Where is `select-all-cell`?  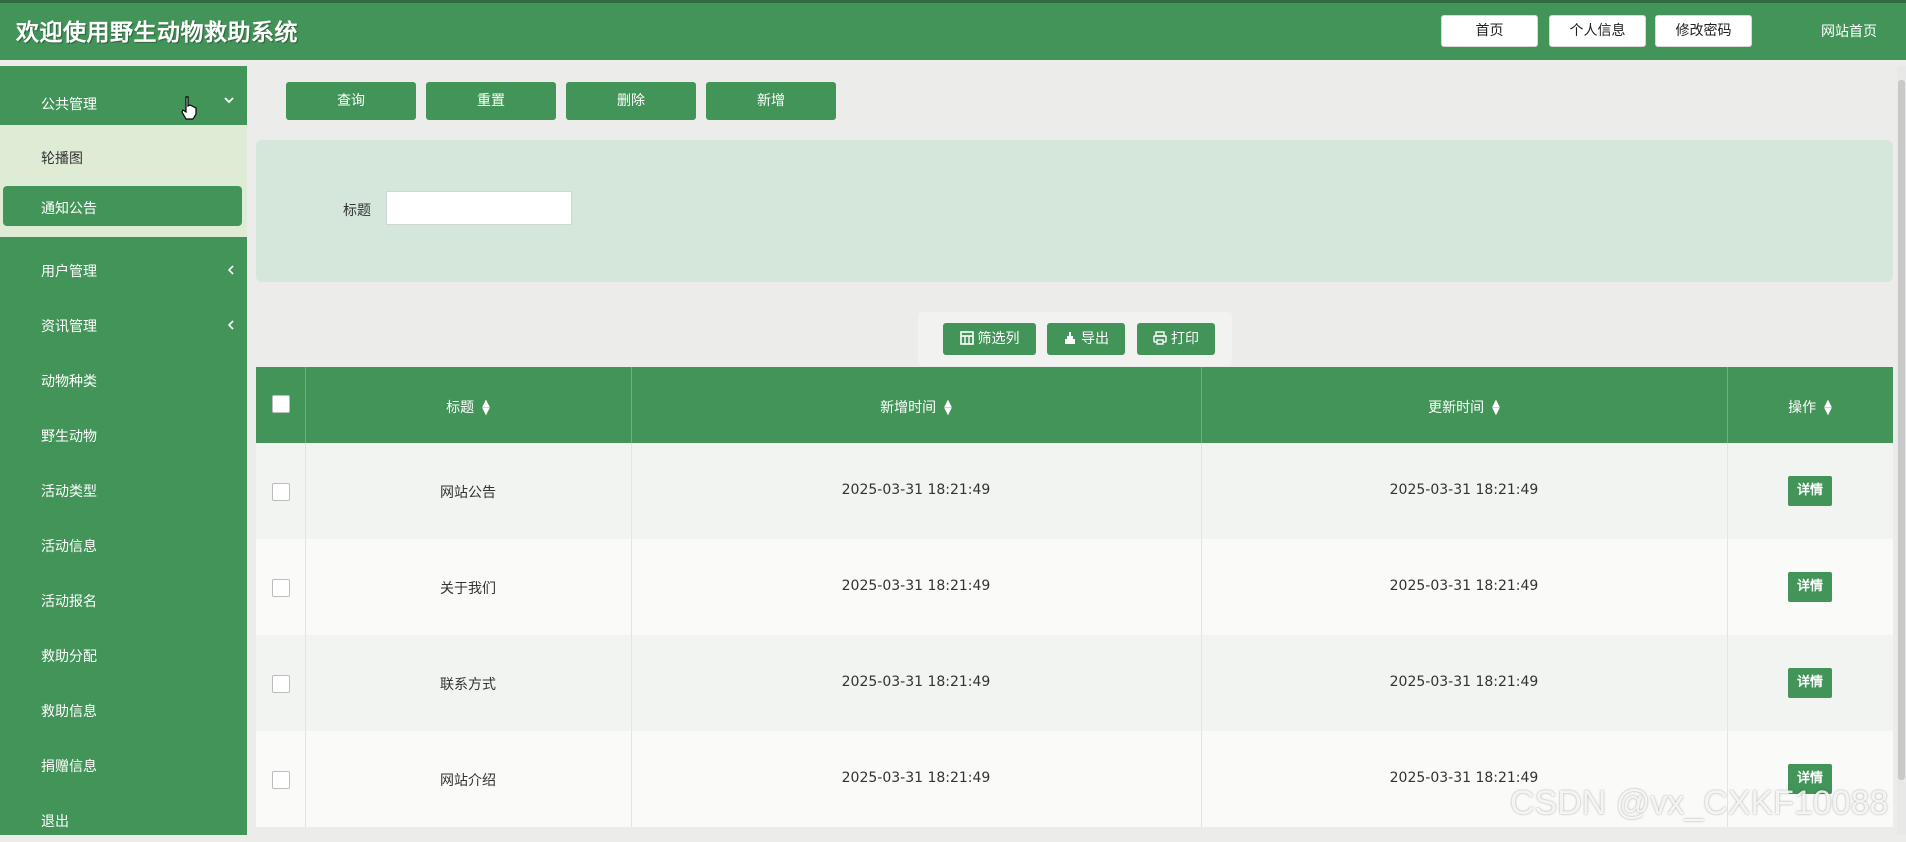
select-all-cell is located at coordinates (281, 405).